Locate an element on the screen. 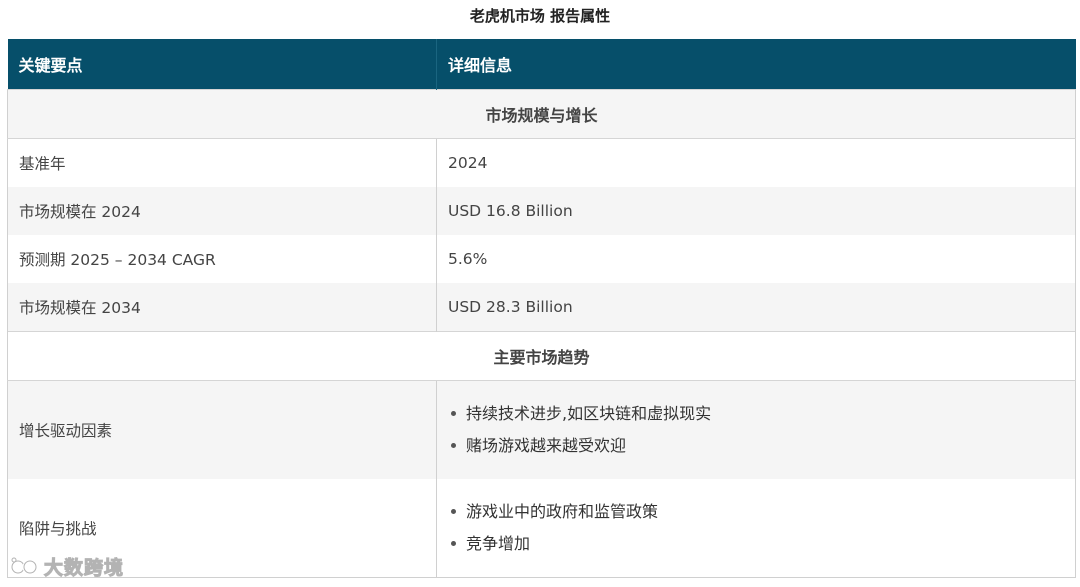 The height and width of the screenshot is (587, 1080). column-header-key-points: 关键要点 is located at coordinates (222, 64).